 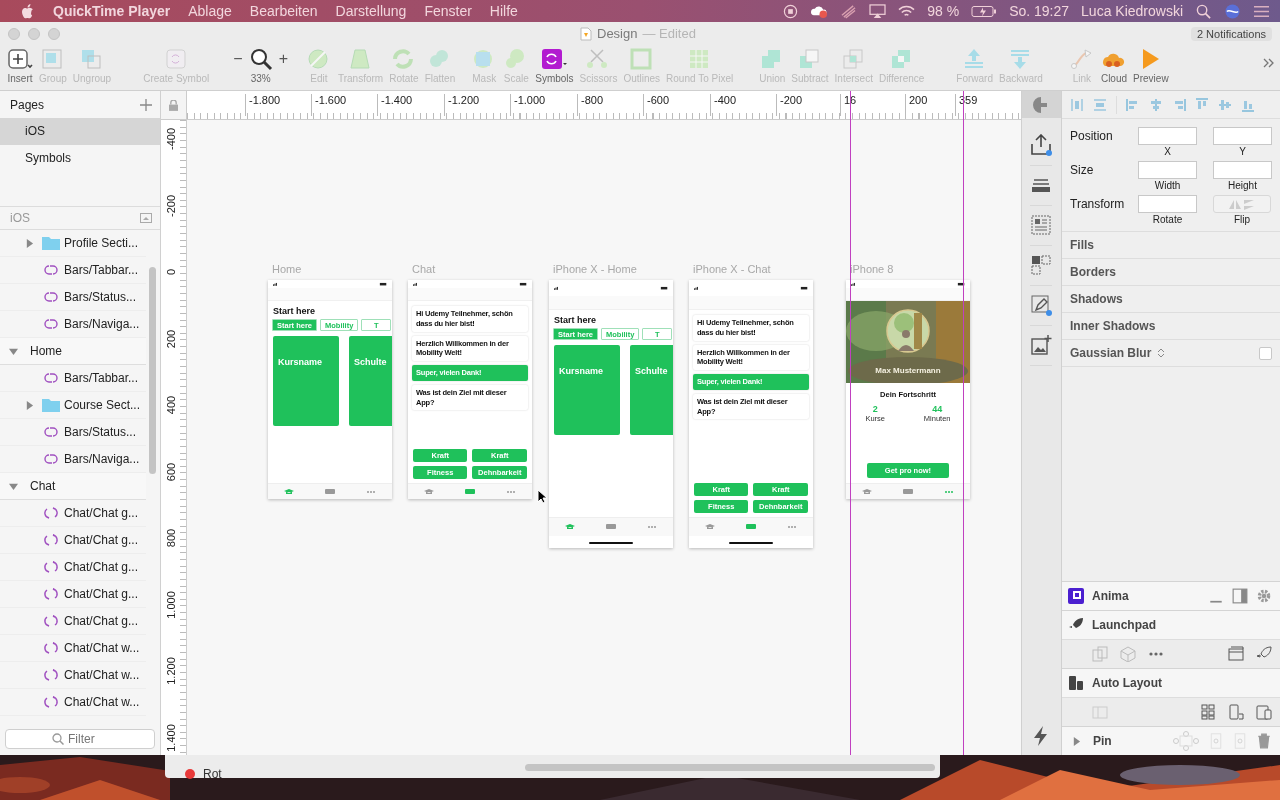 I want to click on menu-item: Ablage, so click(x=210, y=11).